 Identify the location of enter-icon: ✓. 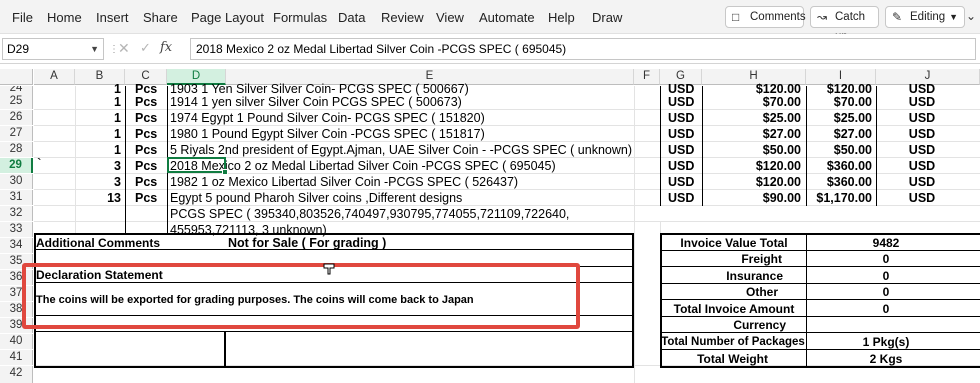
(145, 48).